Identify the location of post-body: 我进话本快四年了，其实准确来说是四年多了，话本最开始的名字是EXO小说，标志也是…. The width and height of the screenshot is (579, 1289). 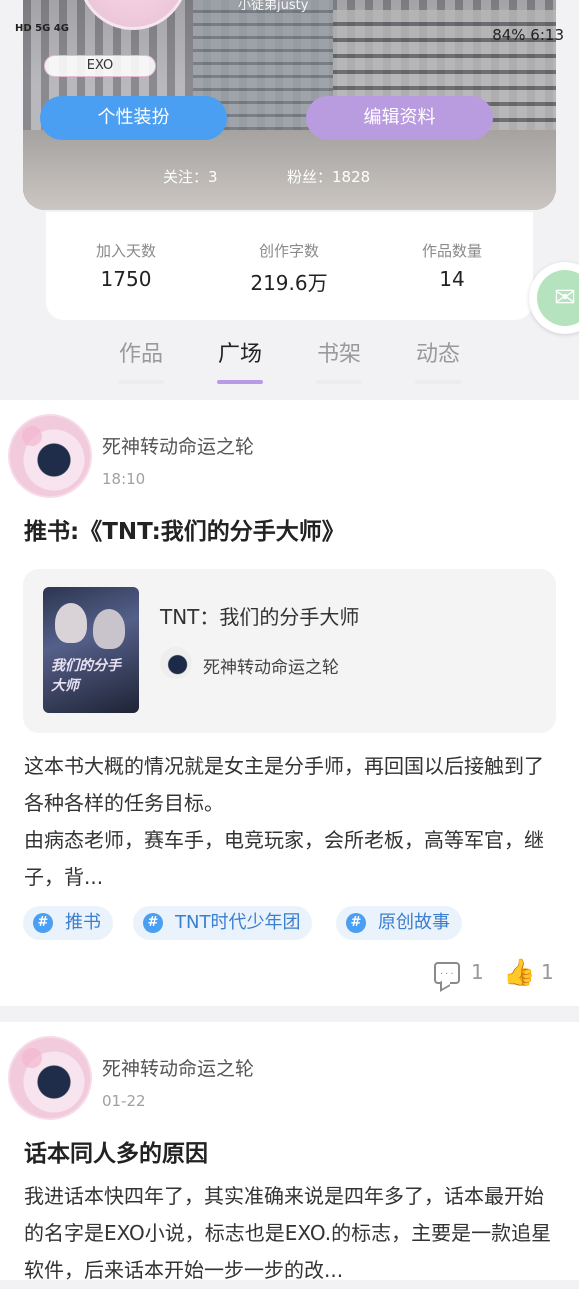
(291, 1233).